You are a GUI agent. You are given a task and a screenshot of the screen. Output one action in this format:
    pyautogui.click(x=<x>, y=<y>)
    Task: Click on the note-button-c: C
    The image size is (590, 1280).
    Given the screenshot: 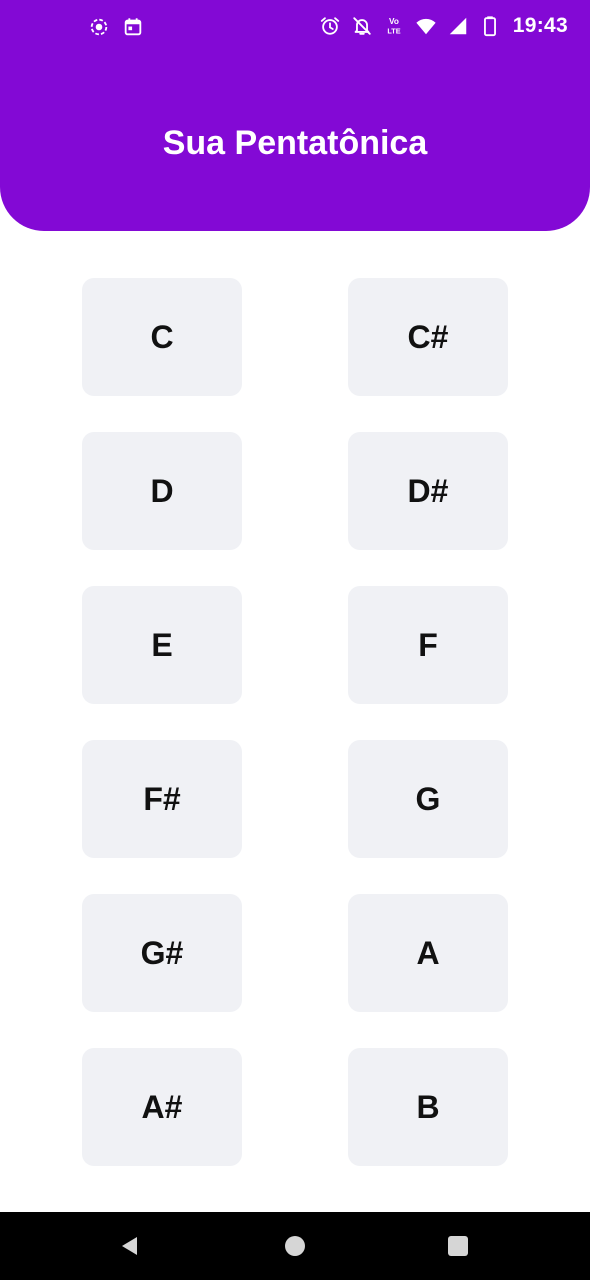 What is the action you would take?
    pyautogui.click(x=162, y=337)
    